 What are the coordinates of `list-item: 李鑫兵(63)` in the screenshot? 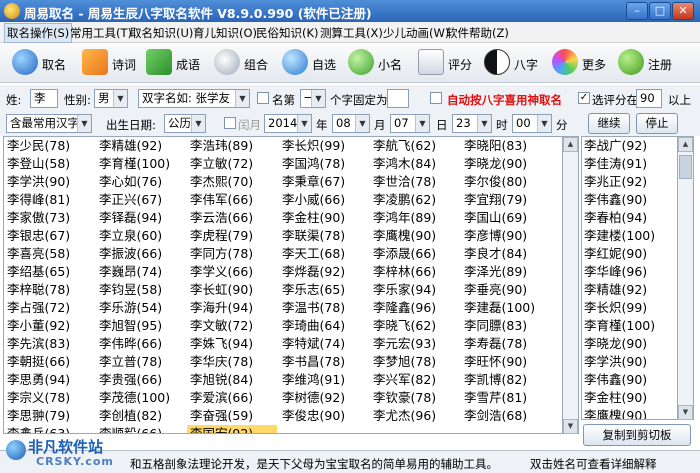 It's located at (49, 429).